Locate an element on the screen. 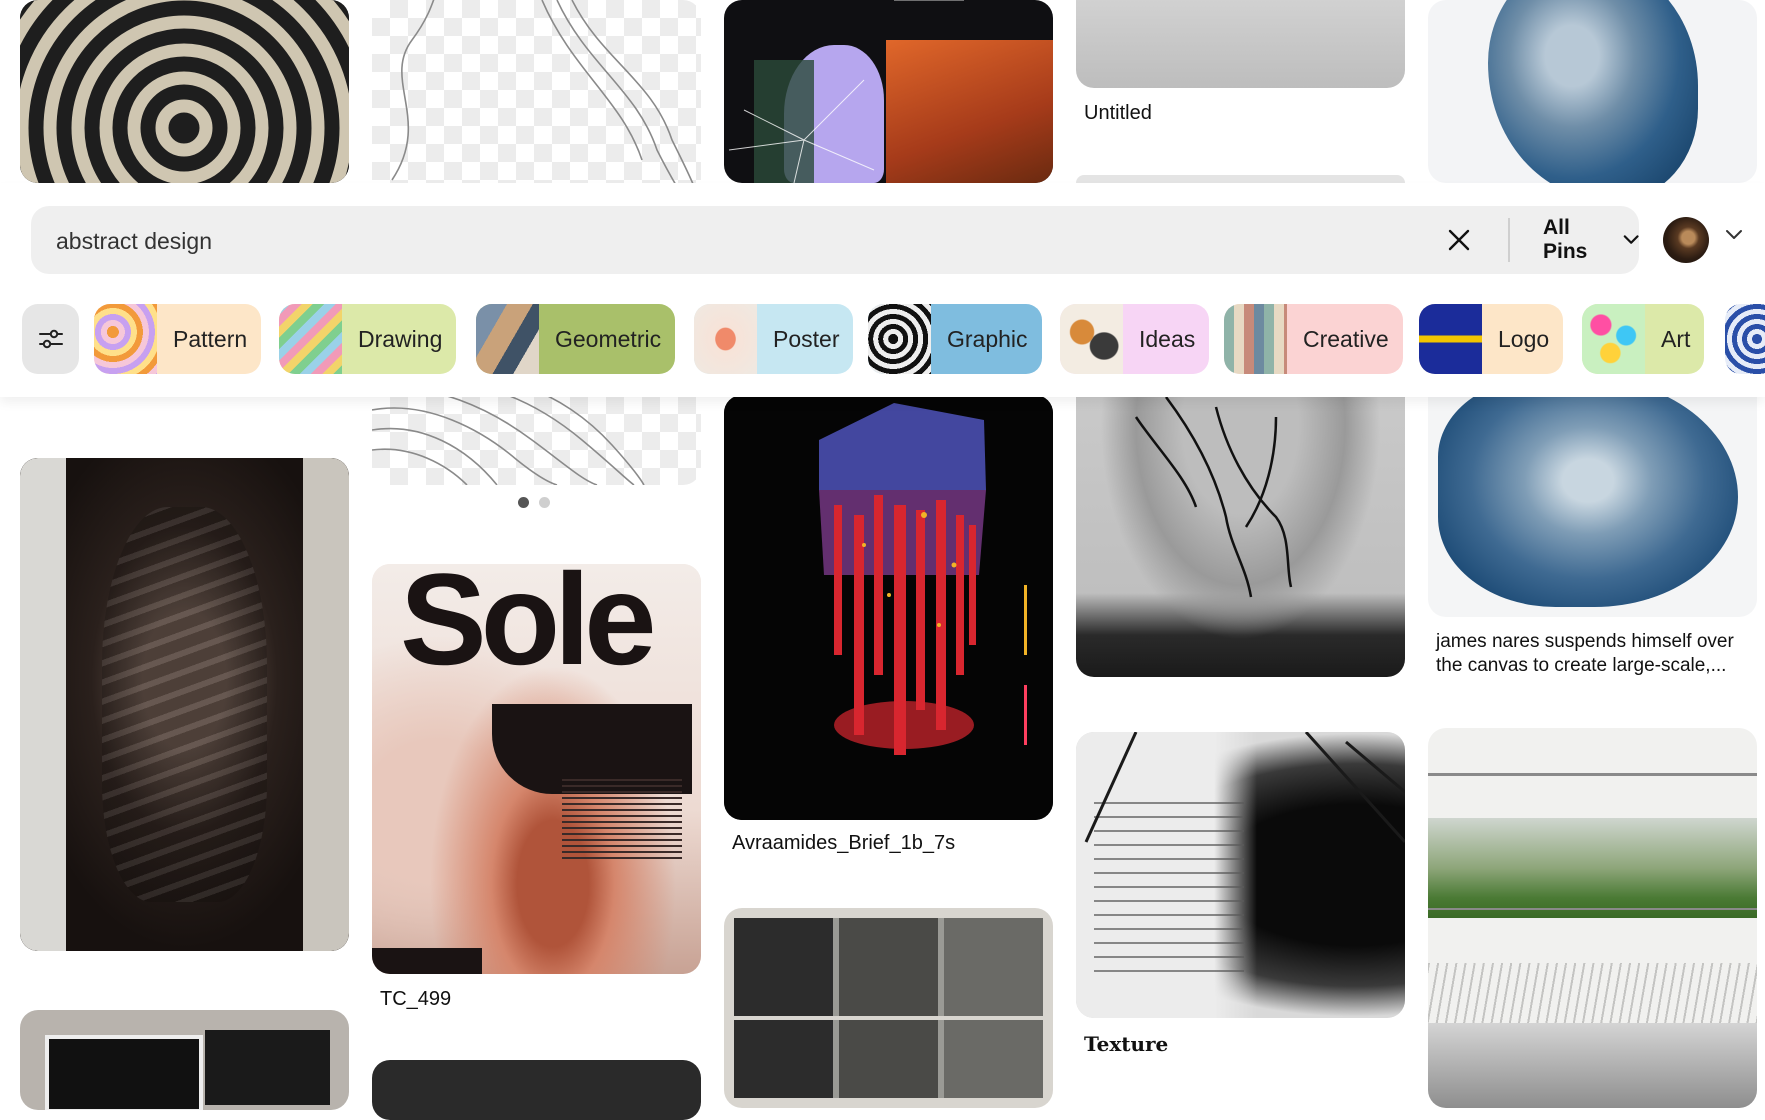 This screenshot has width=1765, height=1120. filters-button is located at coordinates (50, 339).